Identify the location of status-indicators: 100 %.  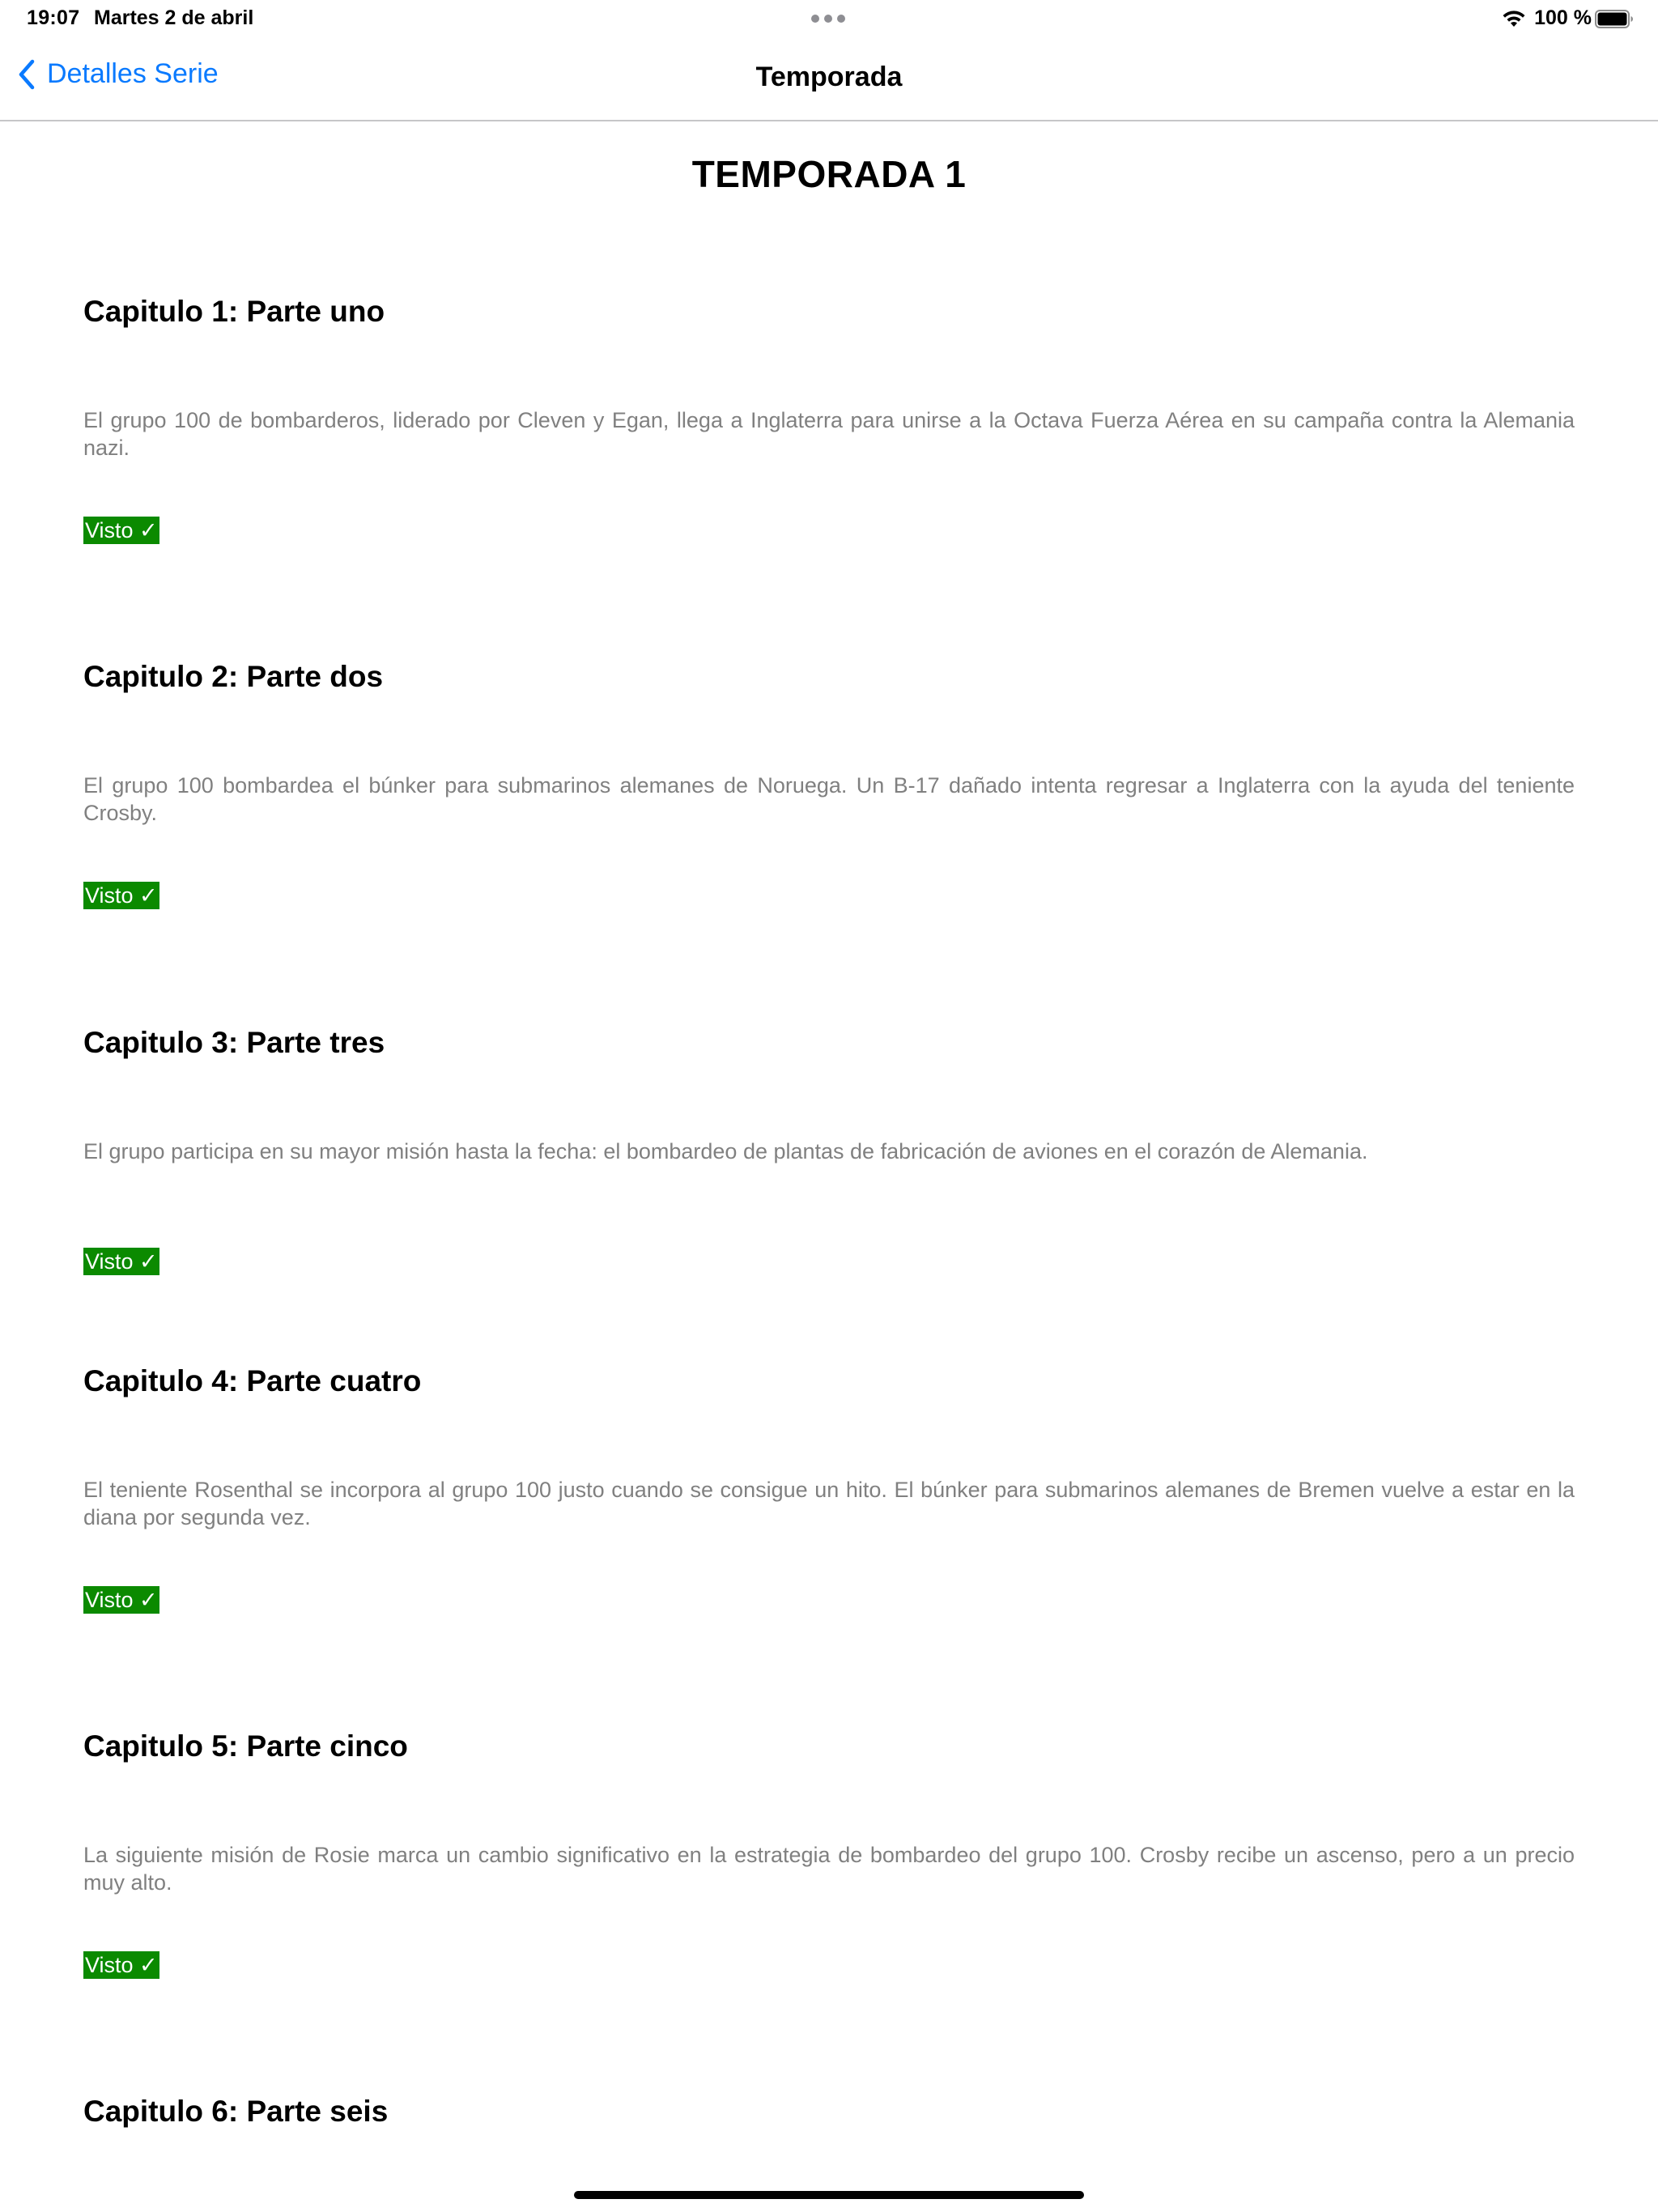
(1547, 18).